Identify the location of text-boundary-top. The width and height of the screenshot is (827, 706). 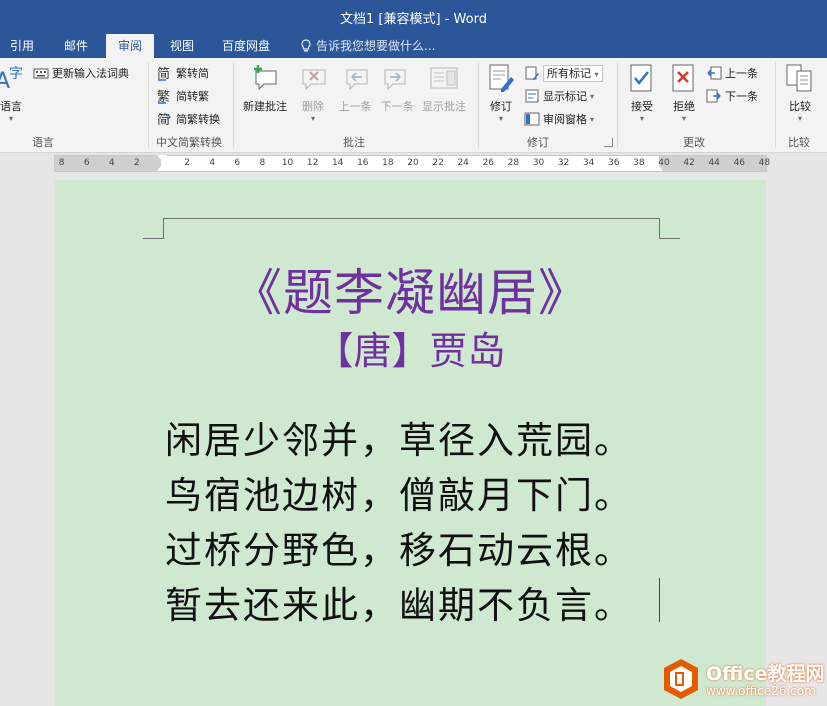
(411, 218).